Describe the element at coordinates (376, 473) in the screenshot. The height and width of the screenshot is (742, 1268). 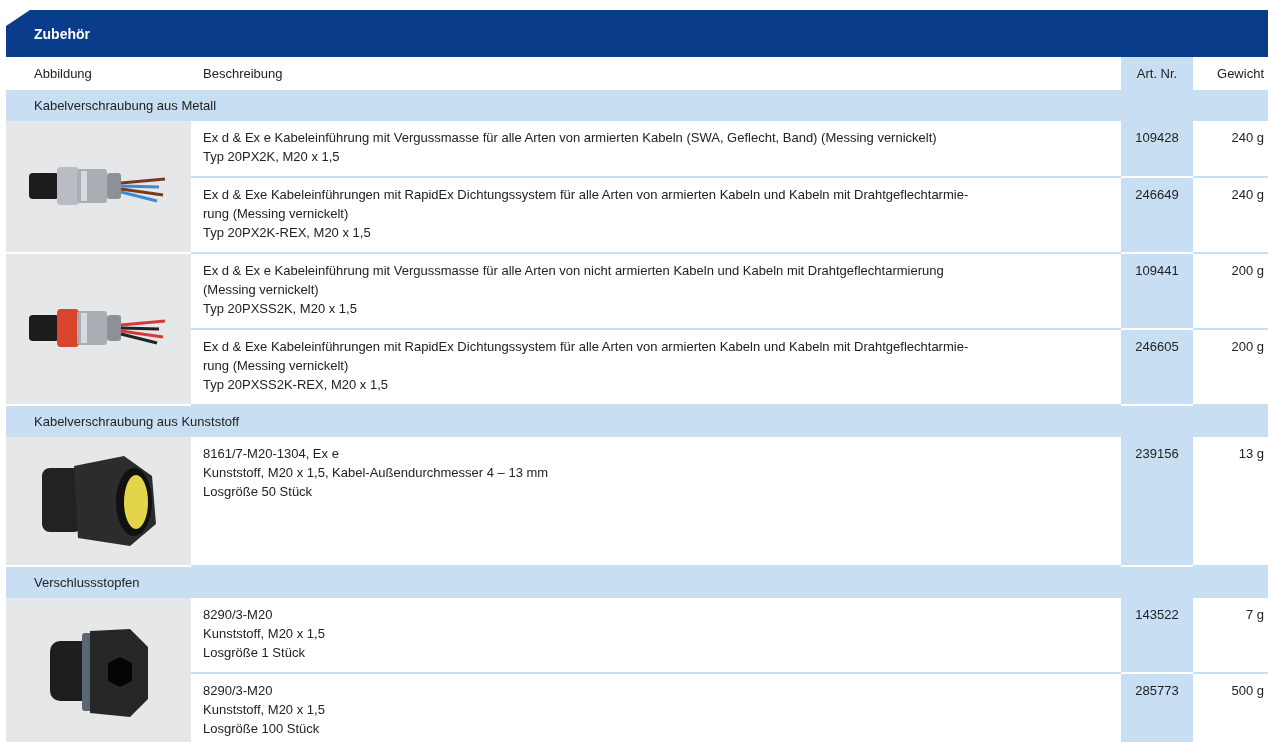
I see `product-description: 8161/7-M20-1304, Ex e Kunststoff, M20 x 1,5, Kabel-Außendurchmesser 4 – 13 mm Losgröße 50 Stück` at that location.